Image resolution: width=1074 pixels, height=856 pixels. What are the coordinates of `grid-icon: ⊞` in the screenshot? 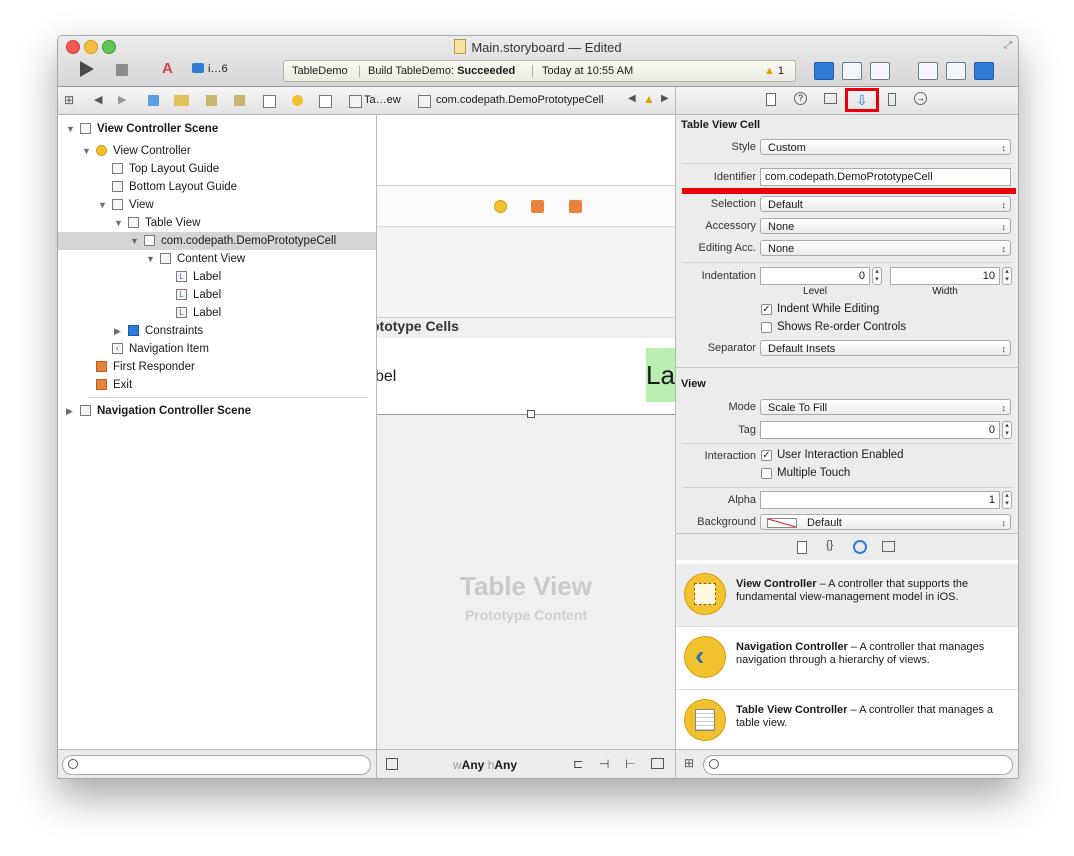 It's located at (69, 100).